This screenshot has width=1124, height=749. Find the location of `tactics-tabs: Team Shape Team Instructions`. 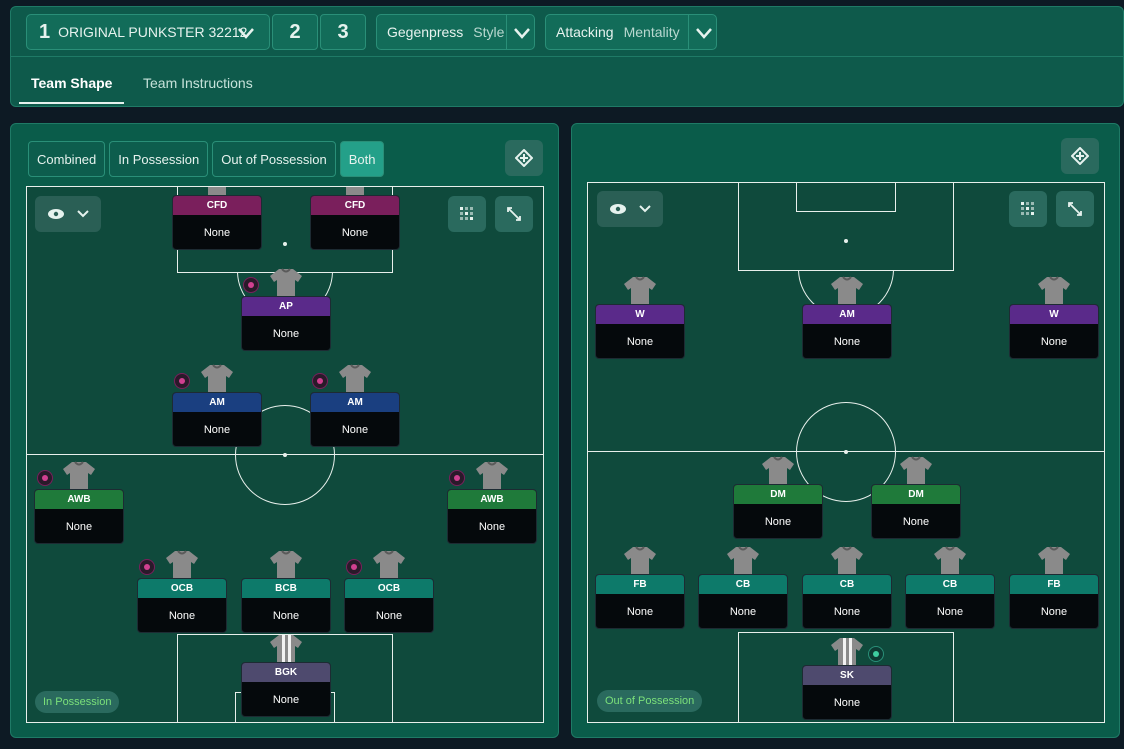

tactics-tabs: Team Shape Team Instructions is located at coordinates (567, 81).